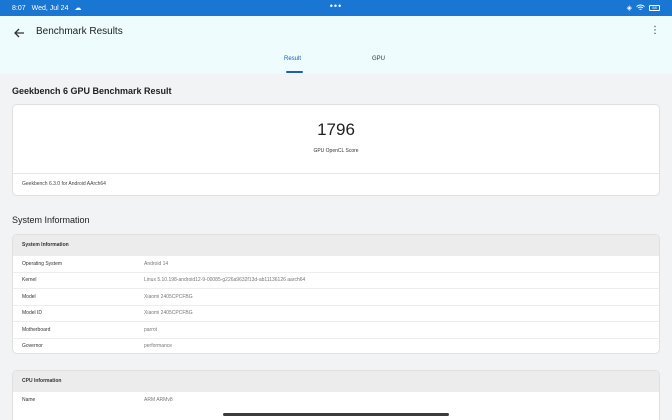  What do you see at coordinates (158, 346) in the screenshot?
I see `row-value: performance` at bounding box center [158, 346].